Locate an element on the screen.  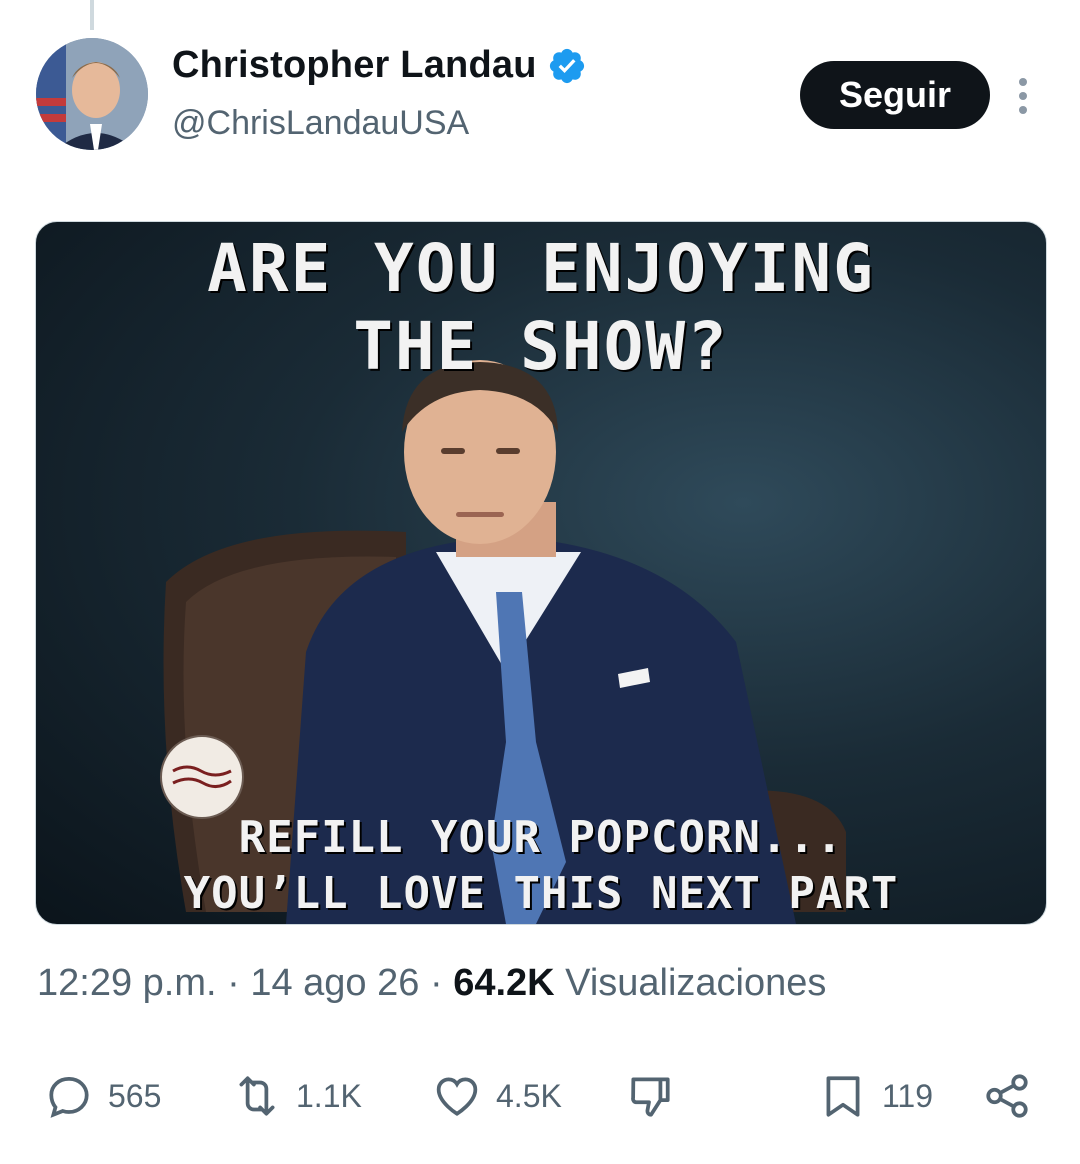
author-name-row: Christopher Landau is located at coordinates (379, 65).